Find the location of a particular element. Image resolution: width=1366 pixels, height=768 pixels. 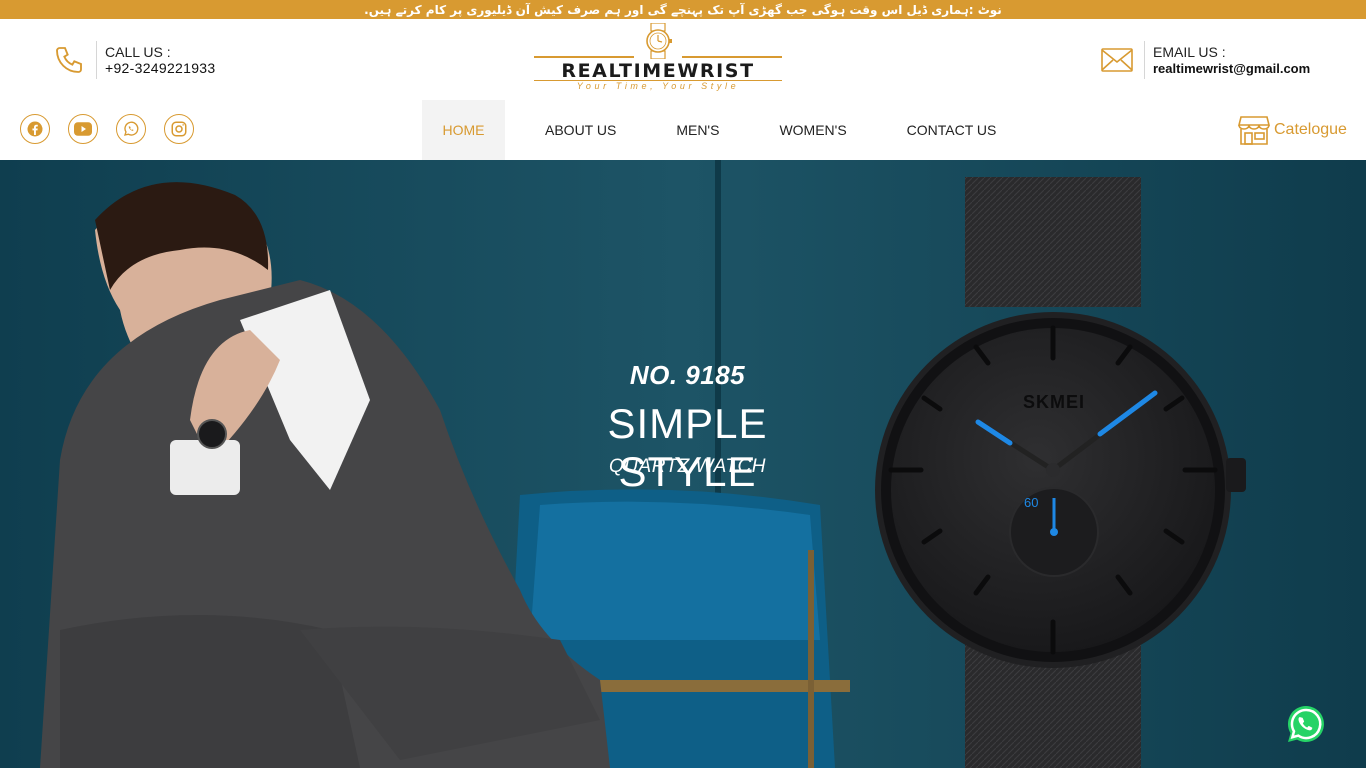

catalogue-link: Catelogue is located at coordinates (1292, 130).